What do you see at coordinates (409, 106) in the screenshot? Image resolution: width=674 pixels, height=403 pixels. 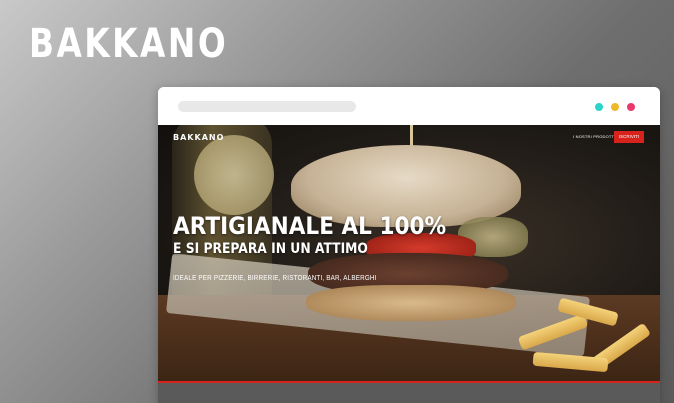 I see `browser-toolbar` at bounding box center [409, 106].